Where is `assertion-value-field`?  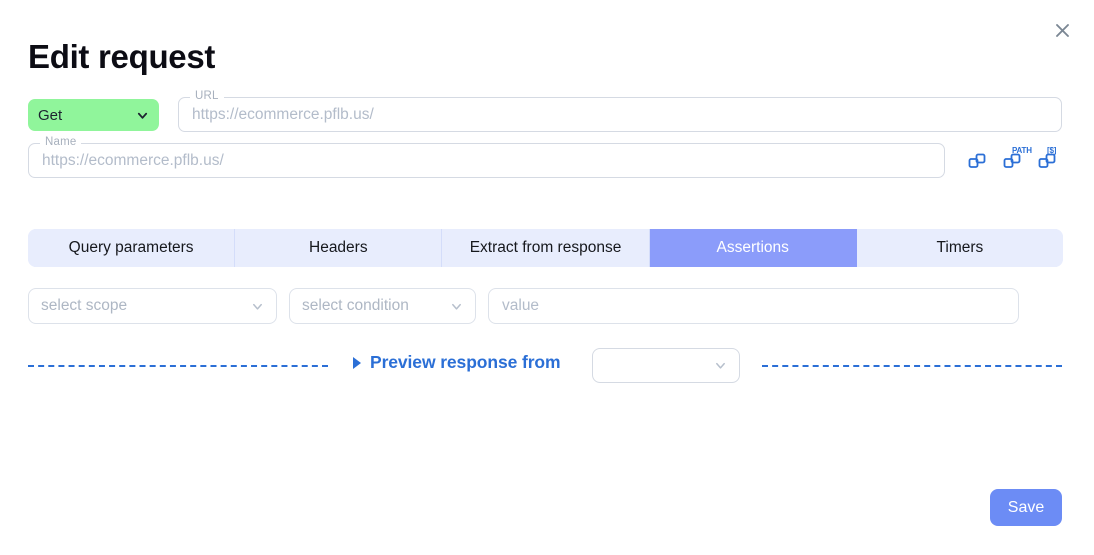 assertion-value-field is located at coordinates (753, 306).